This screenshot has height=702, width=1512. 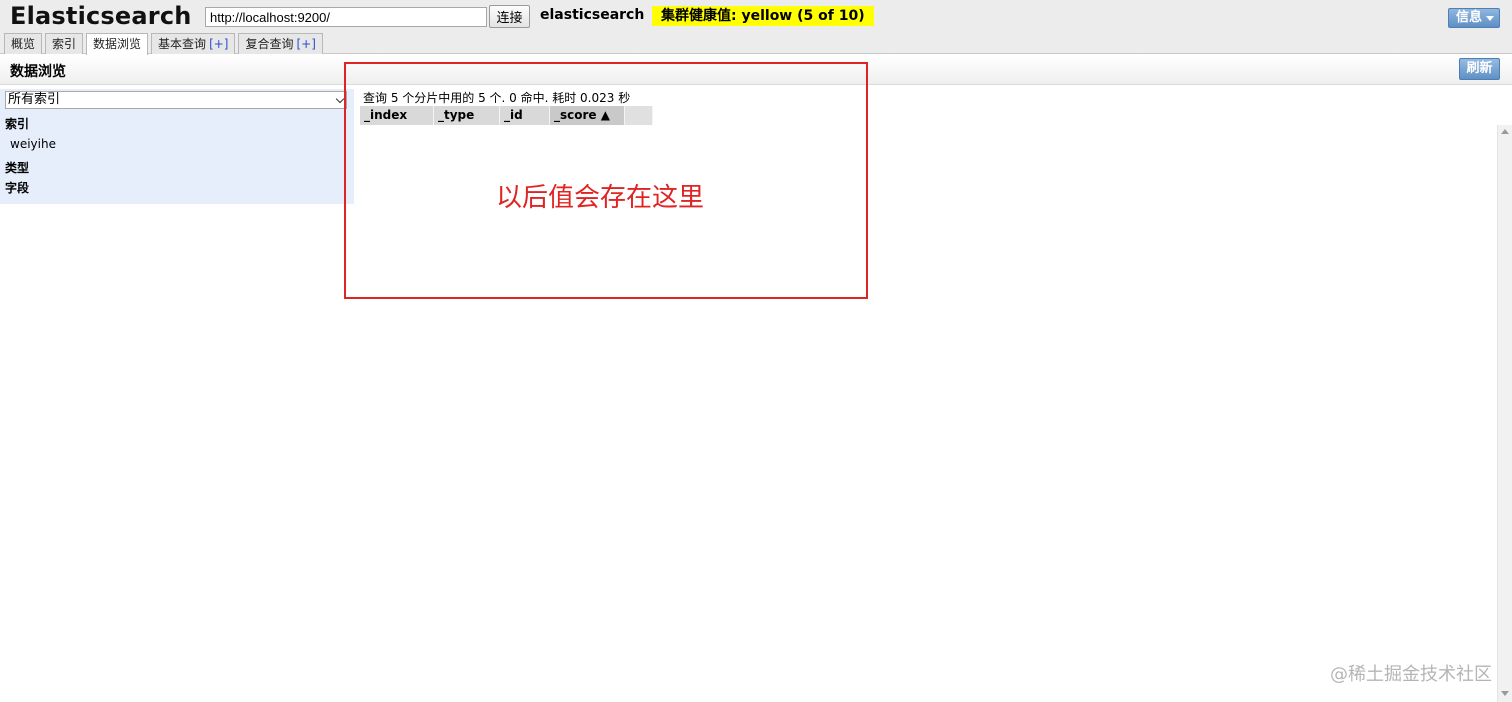 What do you see at coordinates (346, 17) in the screenshot?
I see `url-input` at bounding box center [346, 17].